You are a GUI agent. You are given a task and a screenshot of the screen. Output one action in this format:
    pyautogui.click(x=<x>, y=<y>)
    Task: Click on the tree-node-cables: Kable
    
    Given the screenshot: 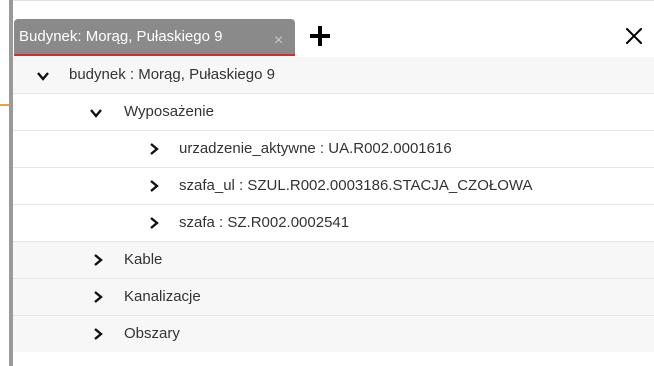 What is the action you would take?
    pyautogui.click(x=333, y=260)
    